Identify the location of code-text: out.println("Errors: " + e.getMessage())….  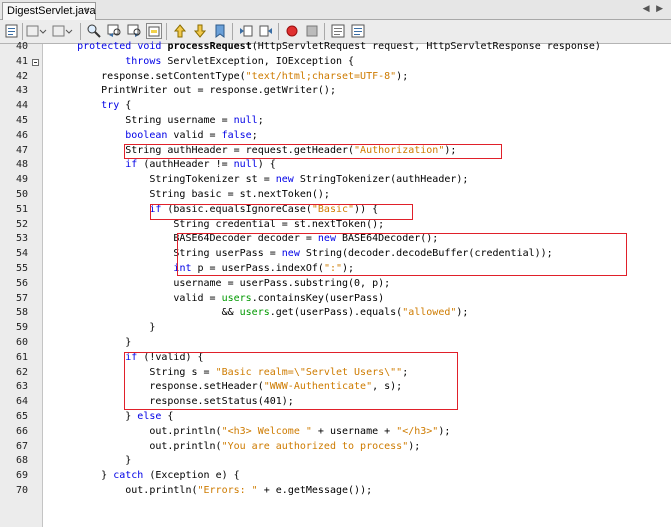
(213, 490).